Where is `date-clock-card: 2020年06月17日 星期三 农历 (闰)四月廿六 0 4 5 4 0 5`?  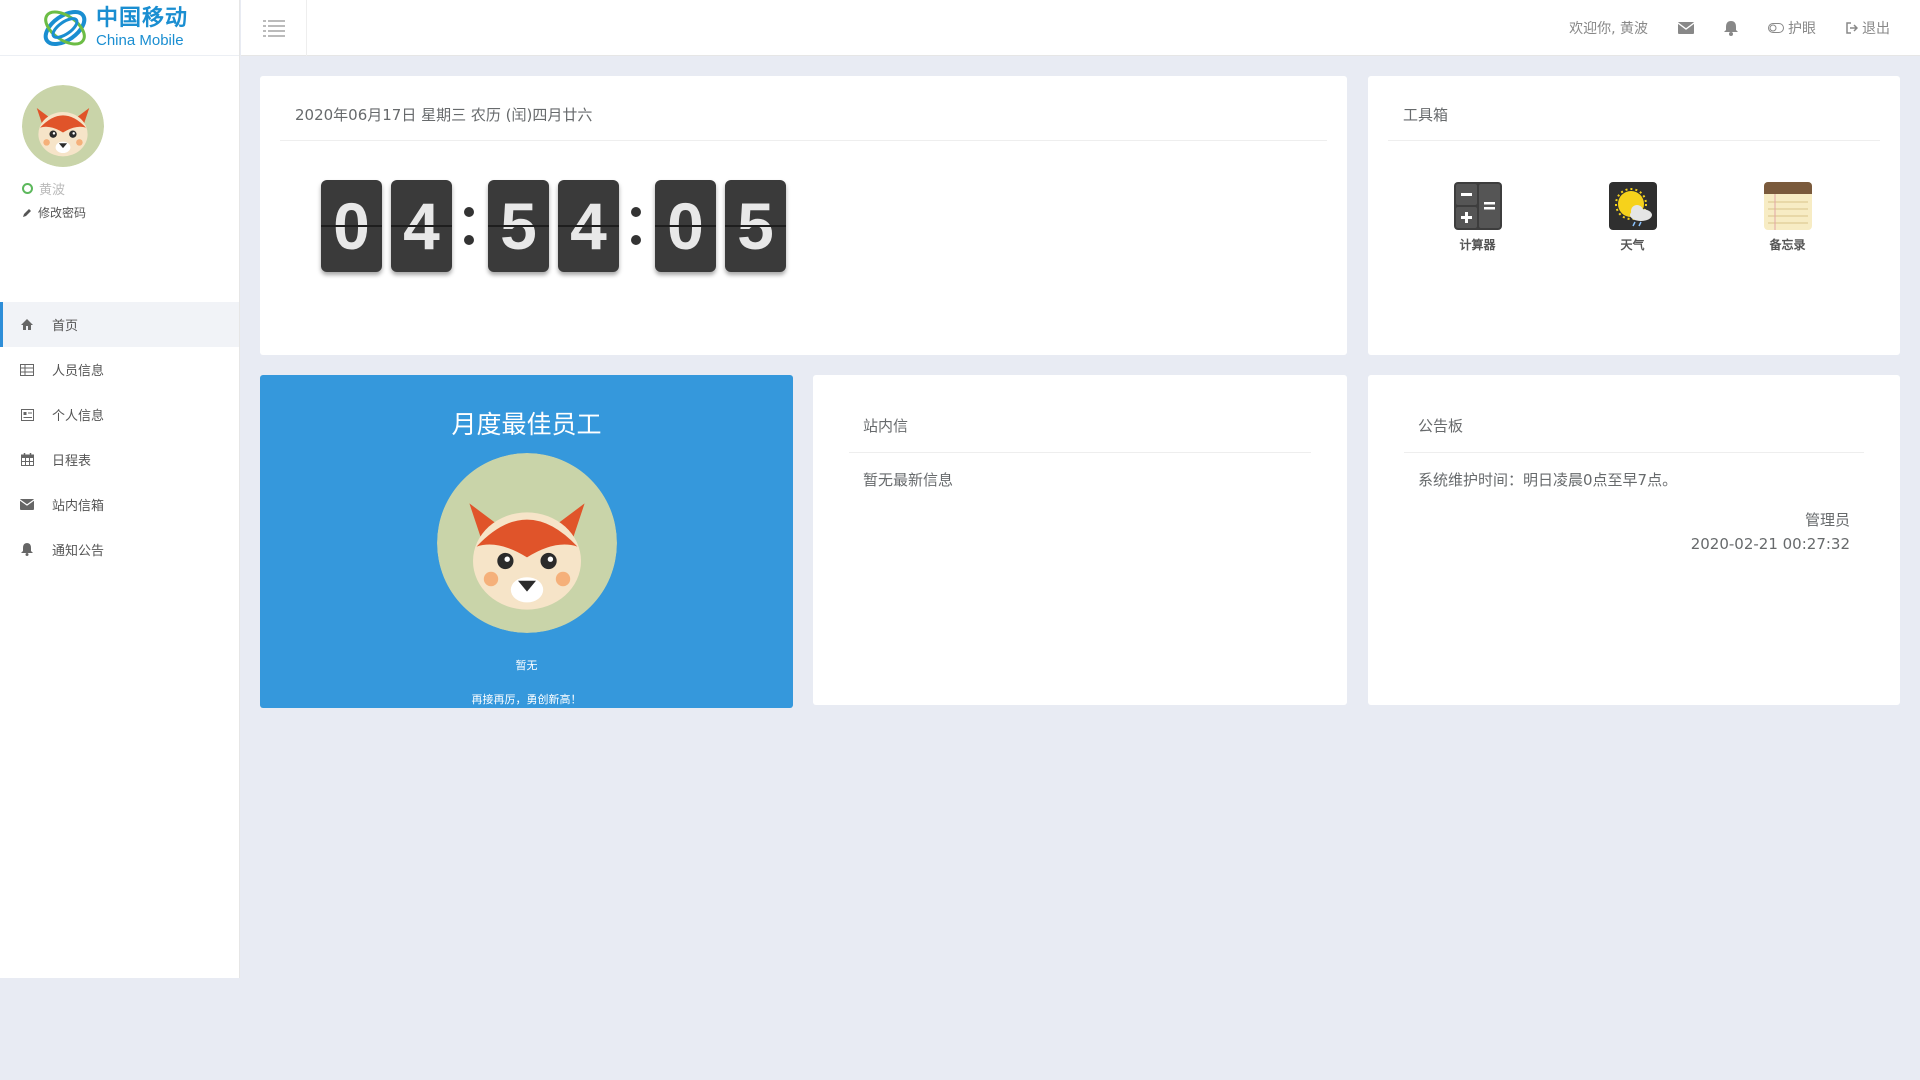
date-clock-card: 2020年06月17日 星期三 农历 (闰)四月廿六 0 4 5 4 0 5 is located at coordinates (803, 215).